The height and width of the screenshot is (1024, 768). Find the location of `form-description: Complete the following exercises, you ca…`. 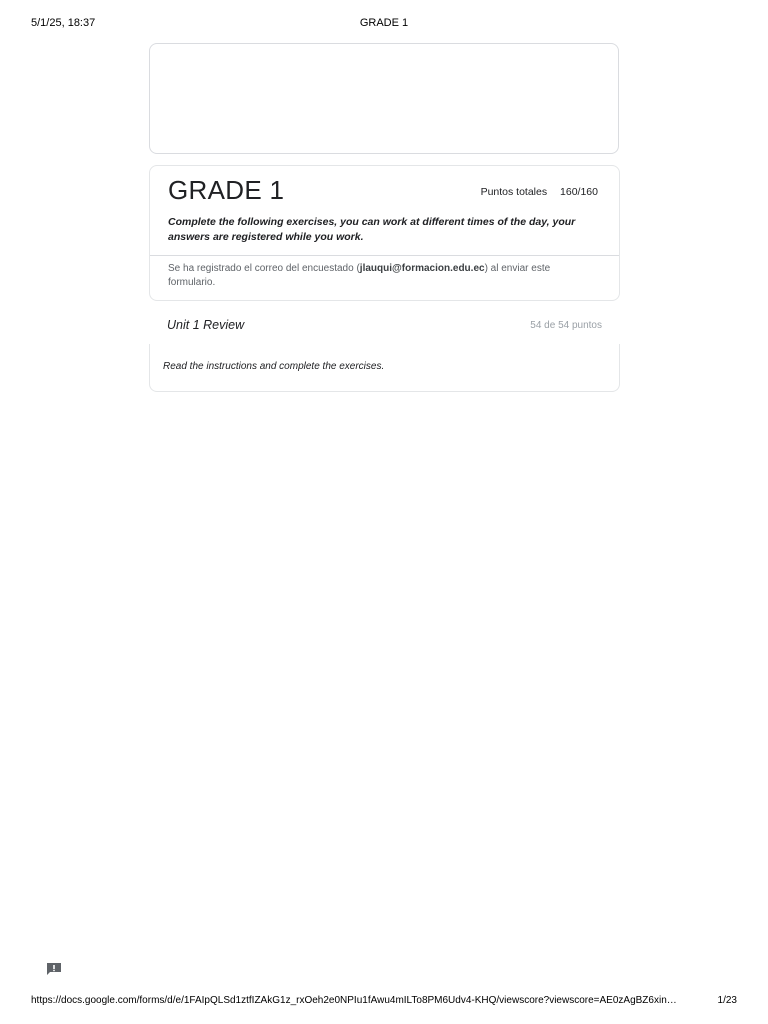

form-description: Complete the following exercises, you ca… is located at coordinates (372, 229).